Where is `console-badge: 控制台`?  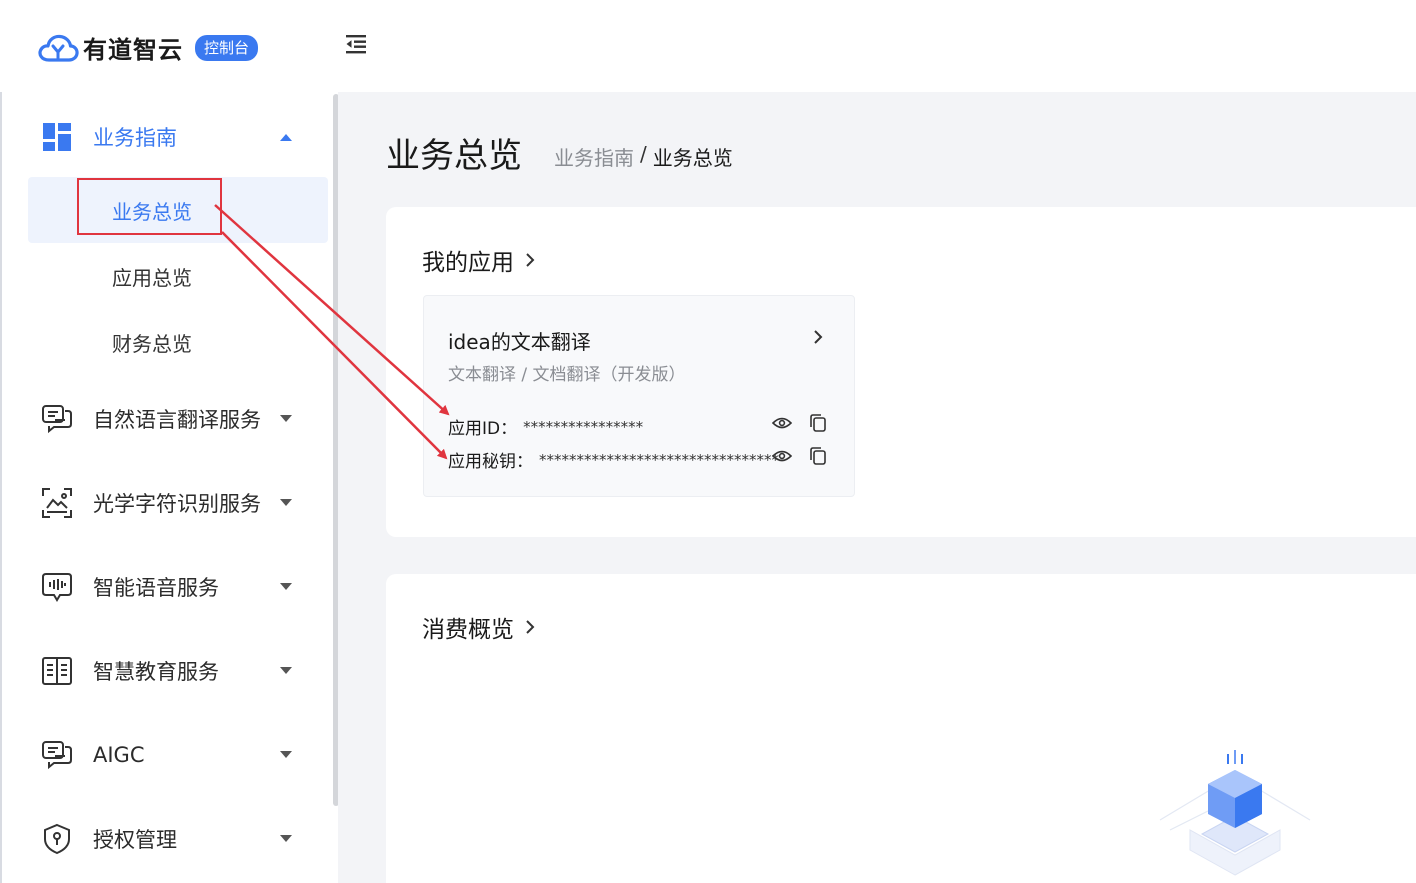
console-badge: 控制台 is located at coordinates (227, 47).